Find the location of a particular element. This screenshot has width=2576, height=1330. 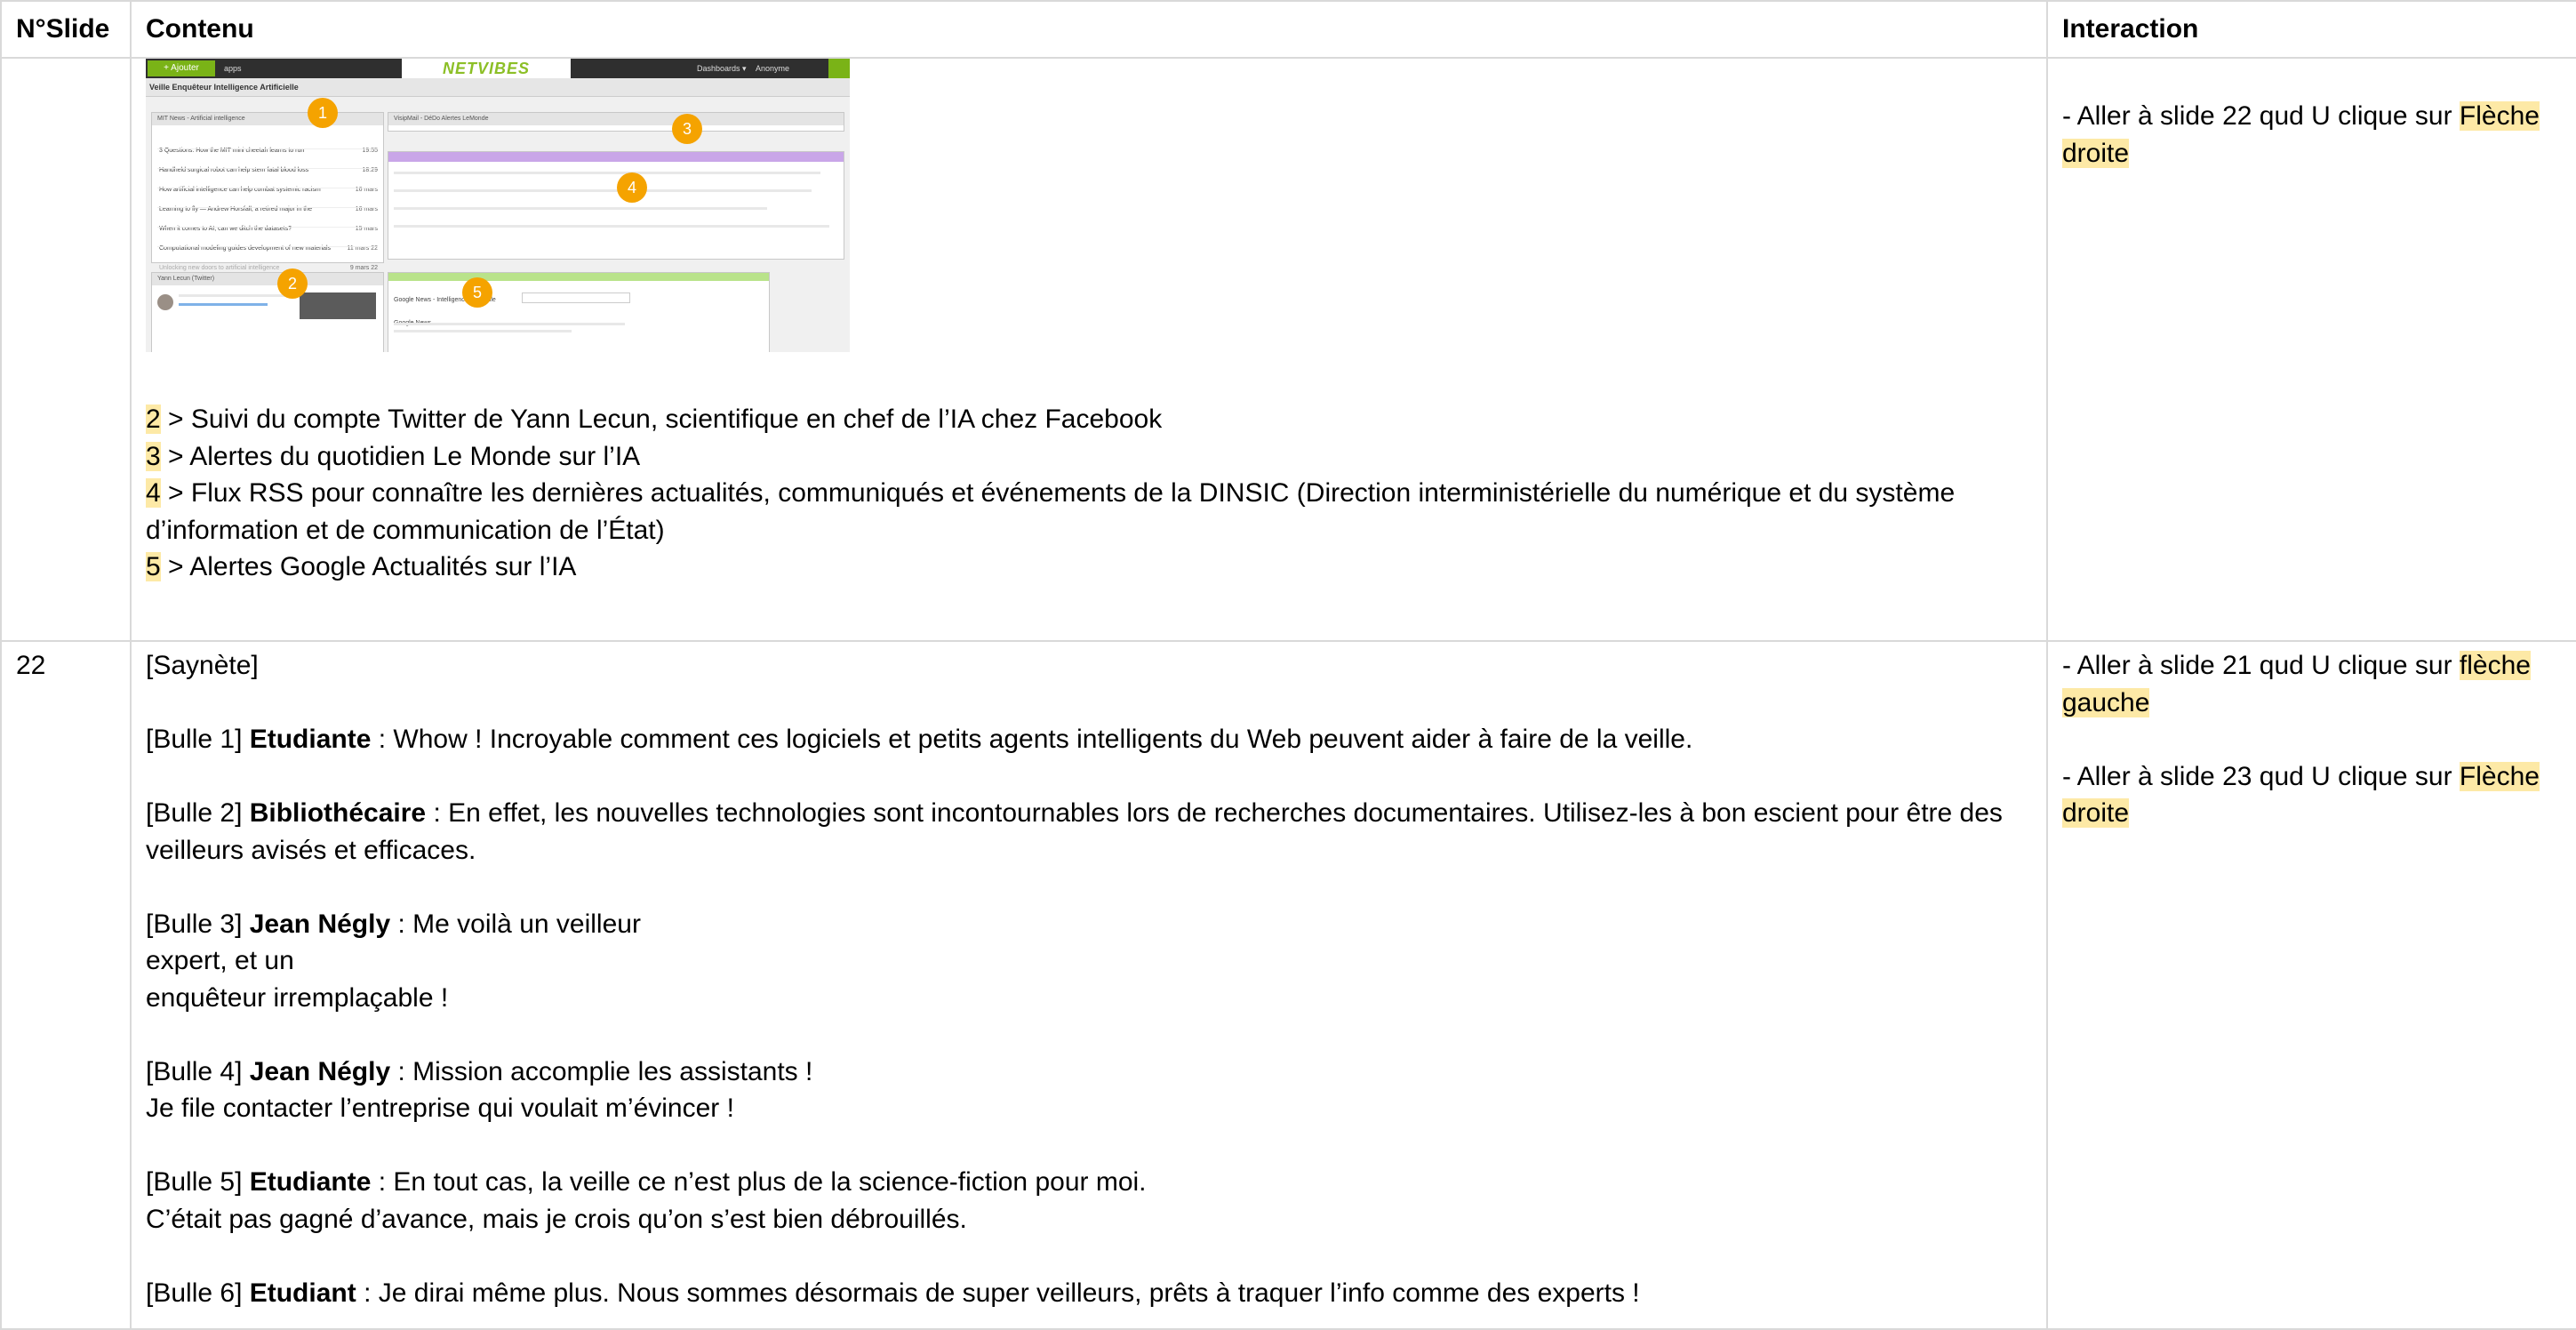

netvibes-logo: NETVIBES is located at coordinates (486, 68).